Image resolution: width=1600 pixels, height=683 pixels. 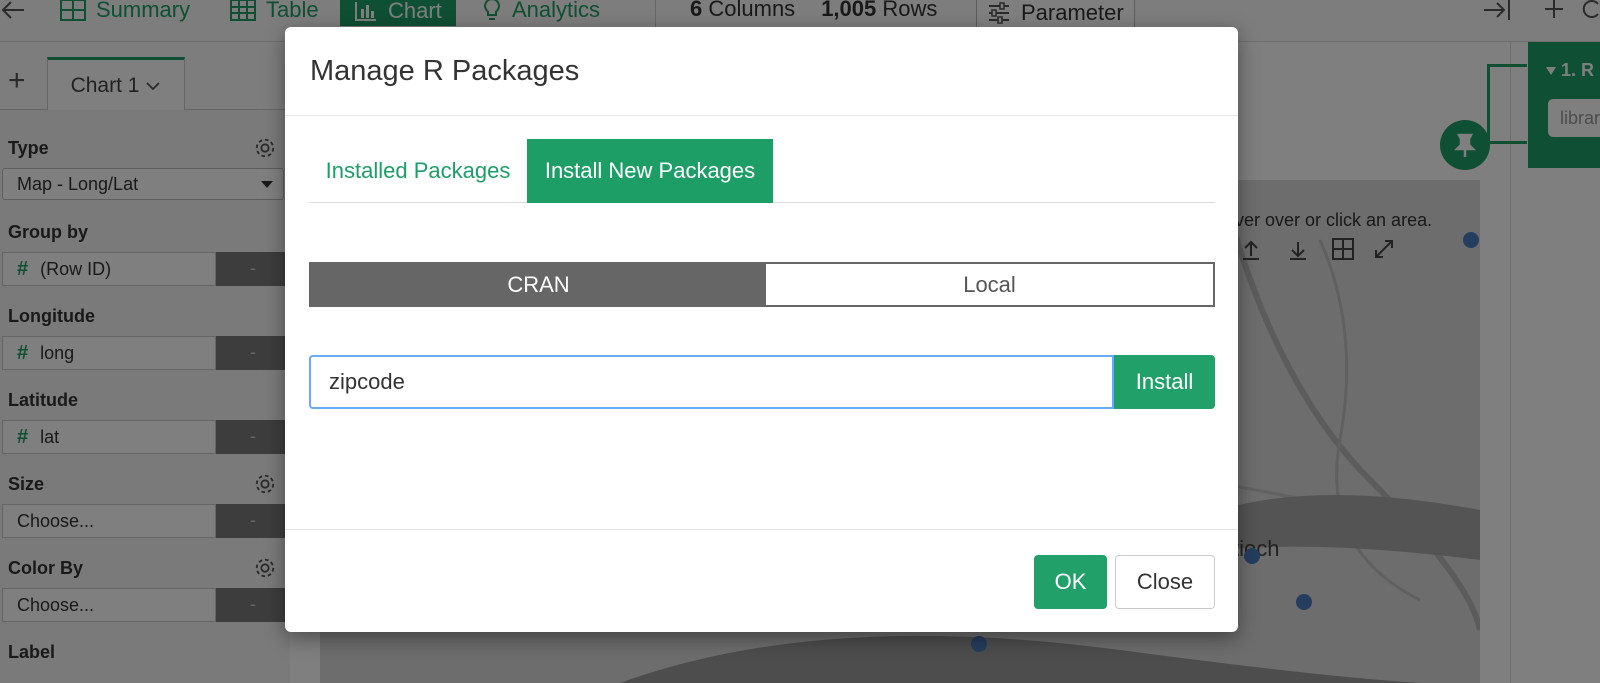 I want to click on package-tabs: Installed Packages Install New Packages, so click(x=762, y=171).